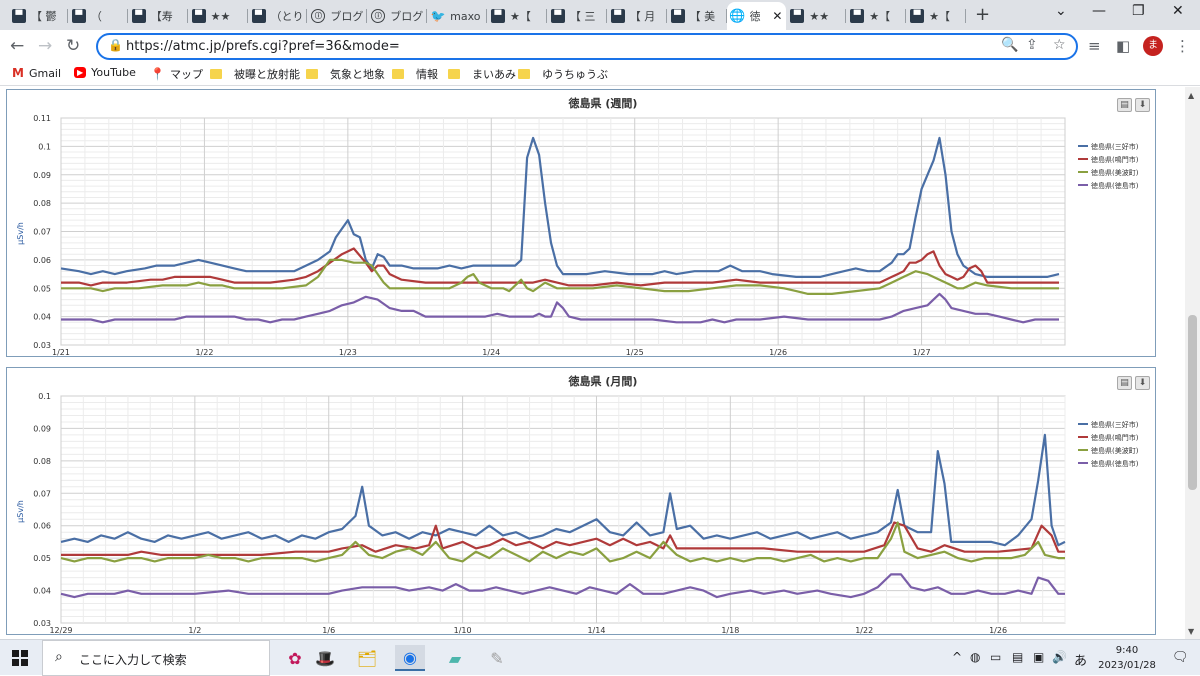 This screenshot has width=1200, height=676. I want to click on bookmark-2: 📍 マップ, so click(176, 74).